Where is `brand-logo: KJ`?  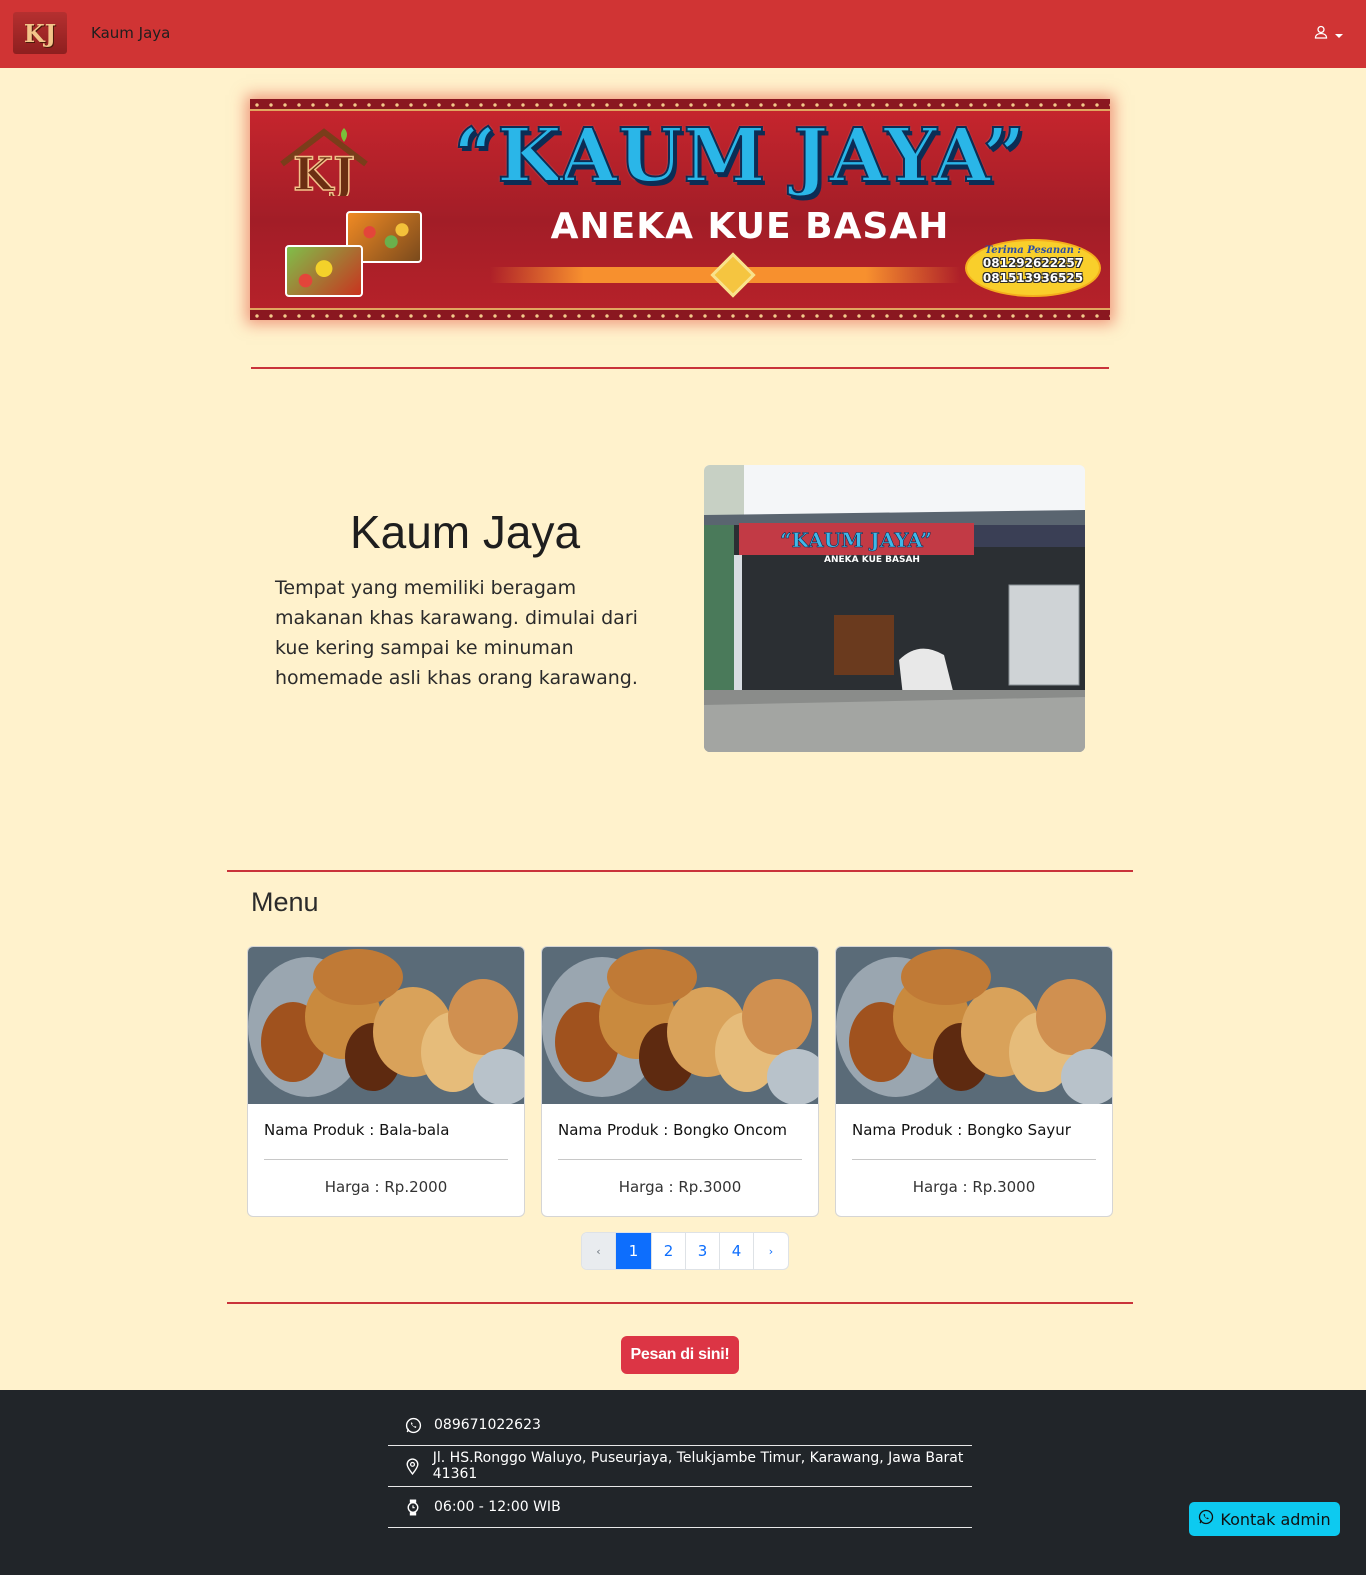
brand-logo: KJ is located at coordinates (40, 33).